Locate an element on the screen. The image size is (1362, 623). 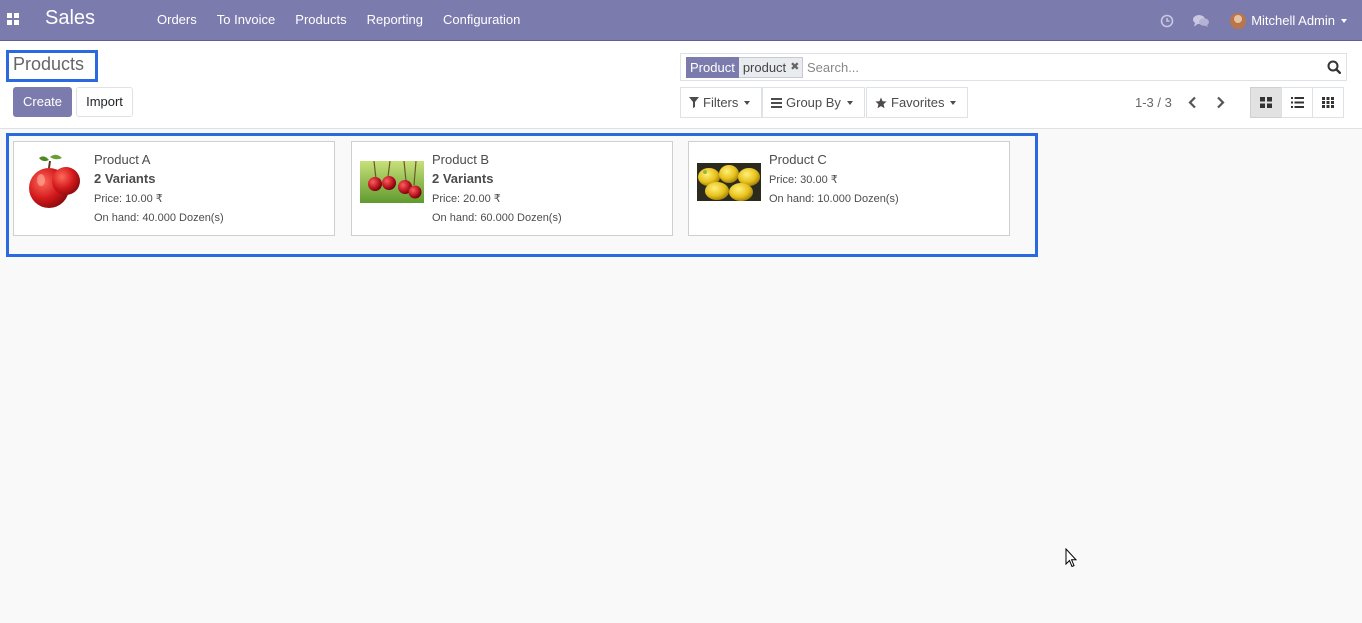
favorites-label: Favorites is located at coordinates (918, 102).